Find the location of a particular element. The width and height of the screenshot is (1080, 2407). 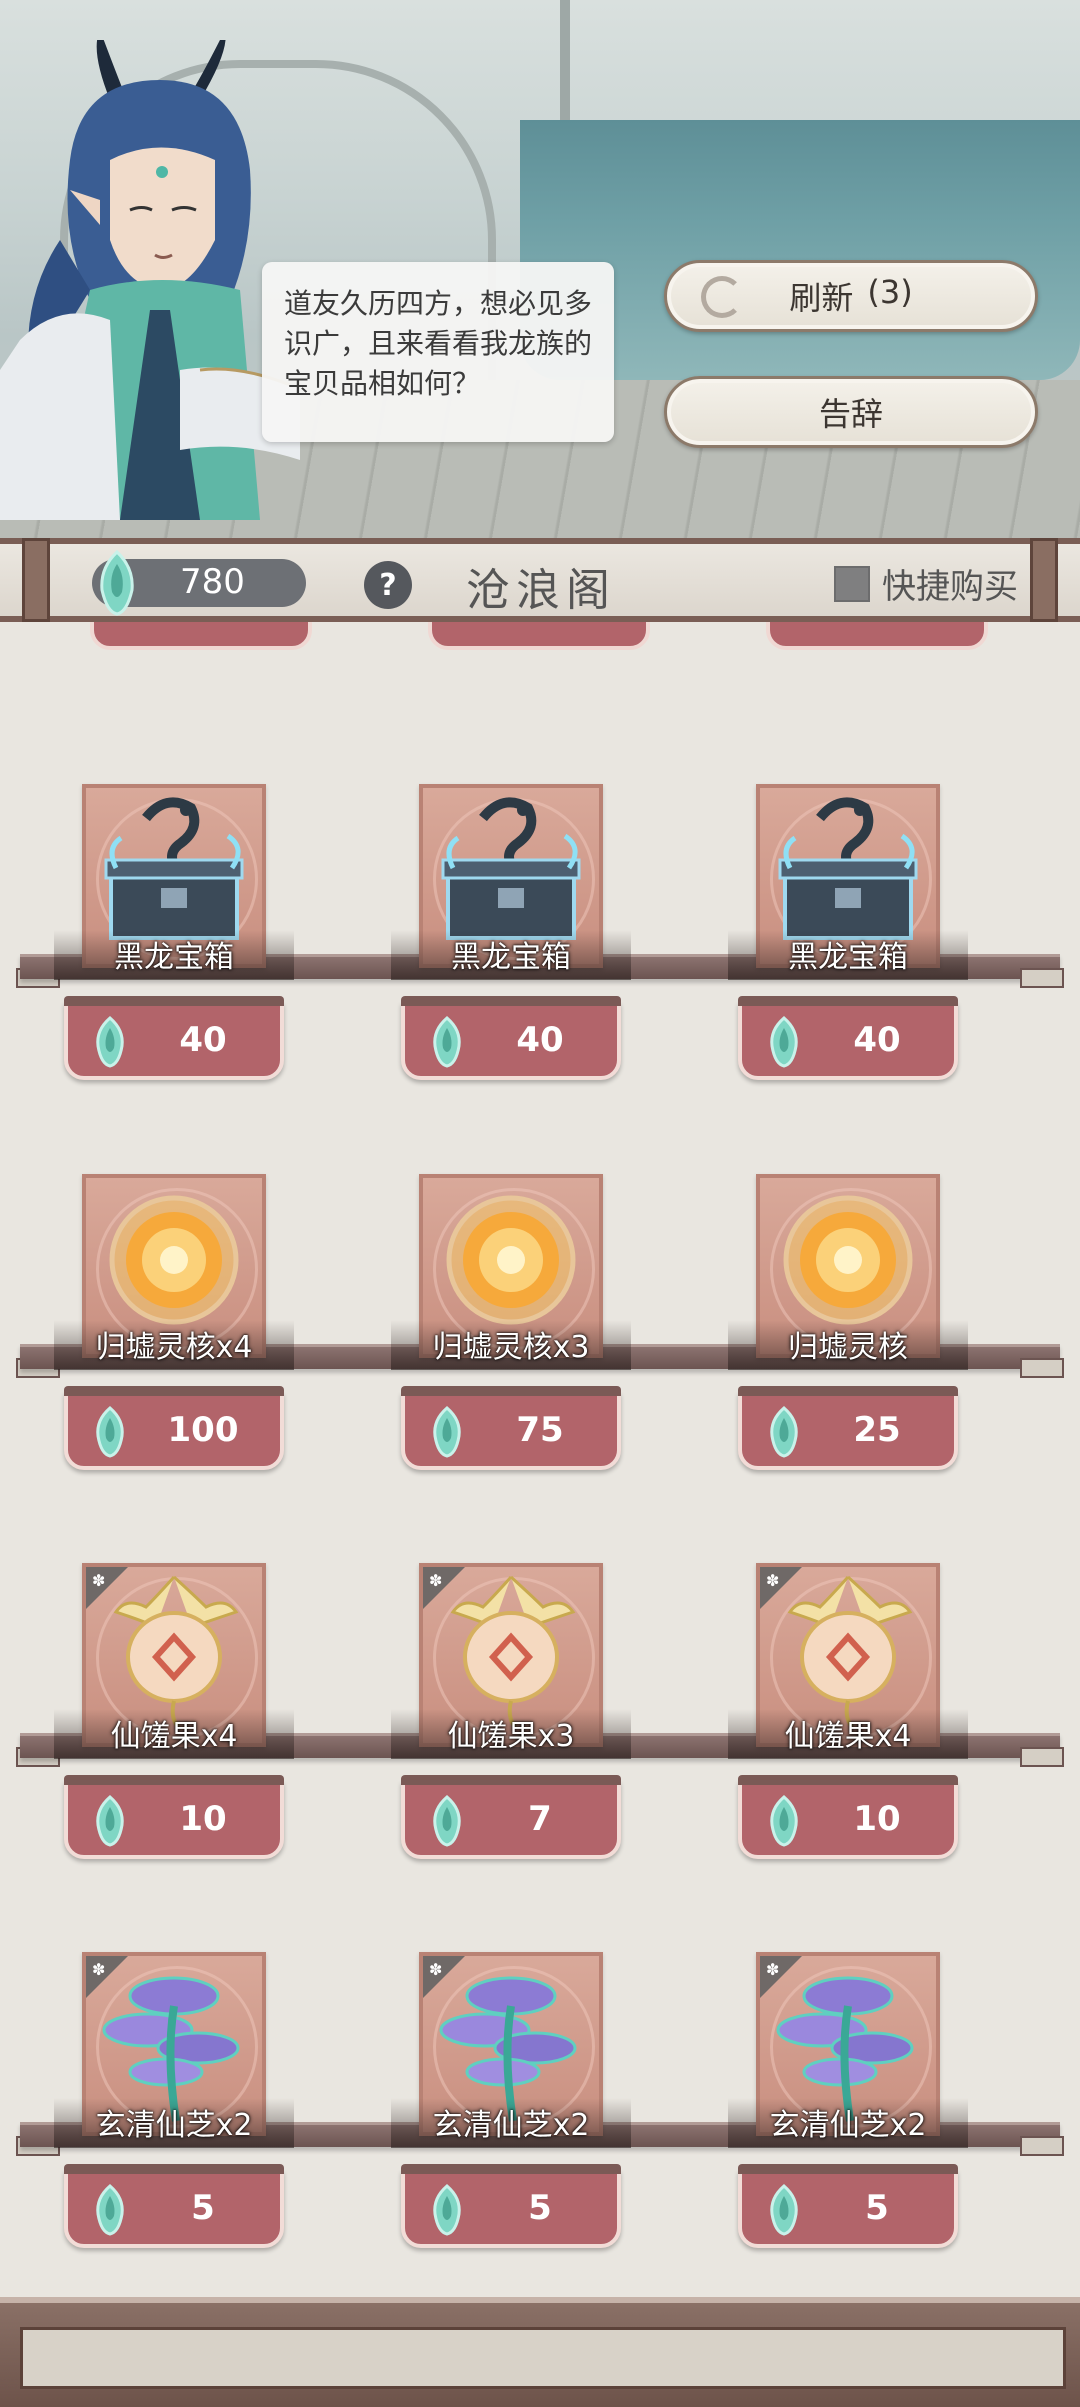

item-name: 归墟灵核x4 is located at coordinates (174, 1347).